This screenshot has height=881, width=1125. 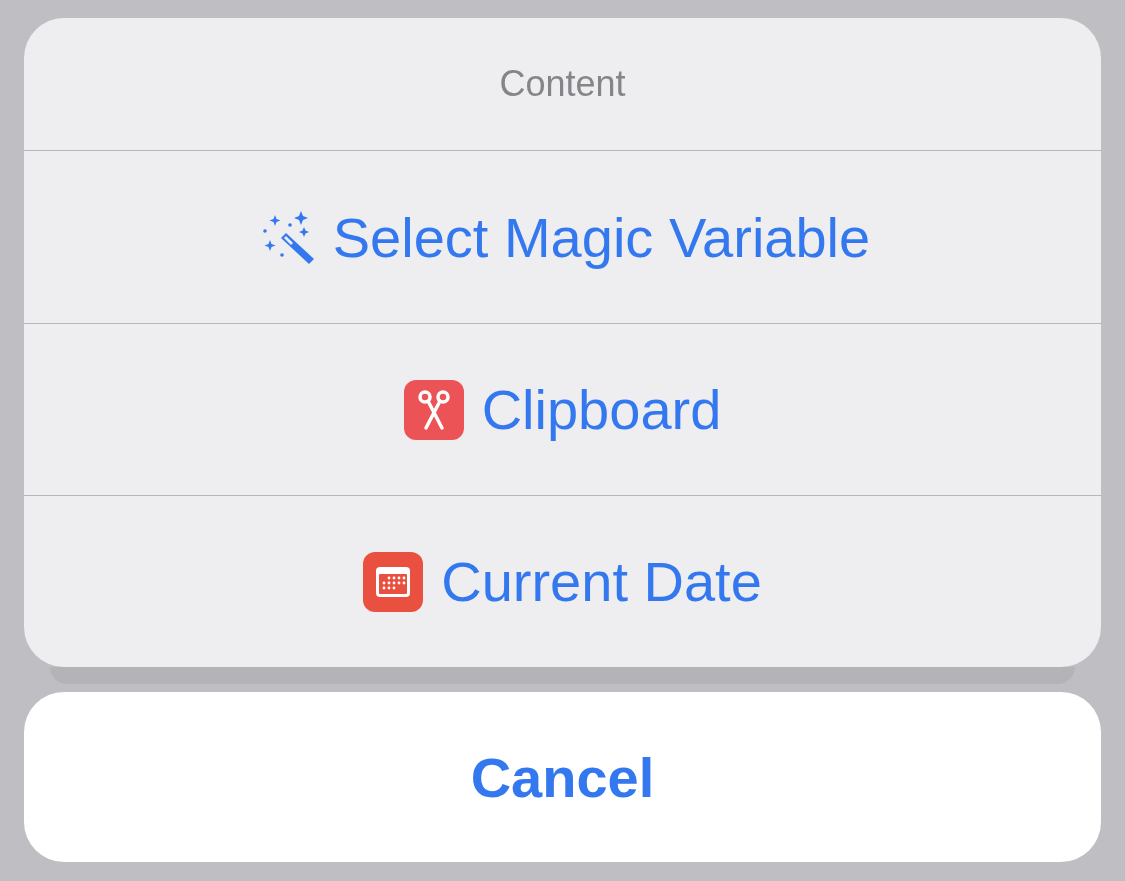 I want to click on scissors-icon, so click(x=433, y=409).